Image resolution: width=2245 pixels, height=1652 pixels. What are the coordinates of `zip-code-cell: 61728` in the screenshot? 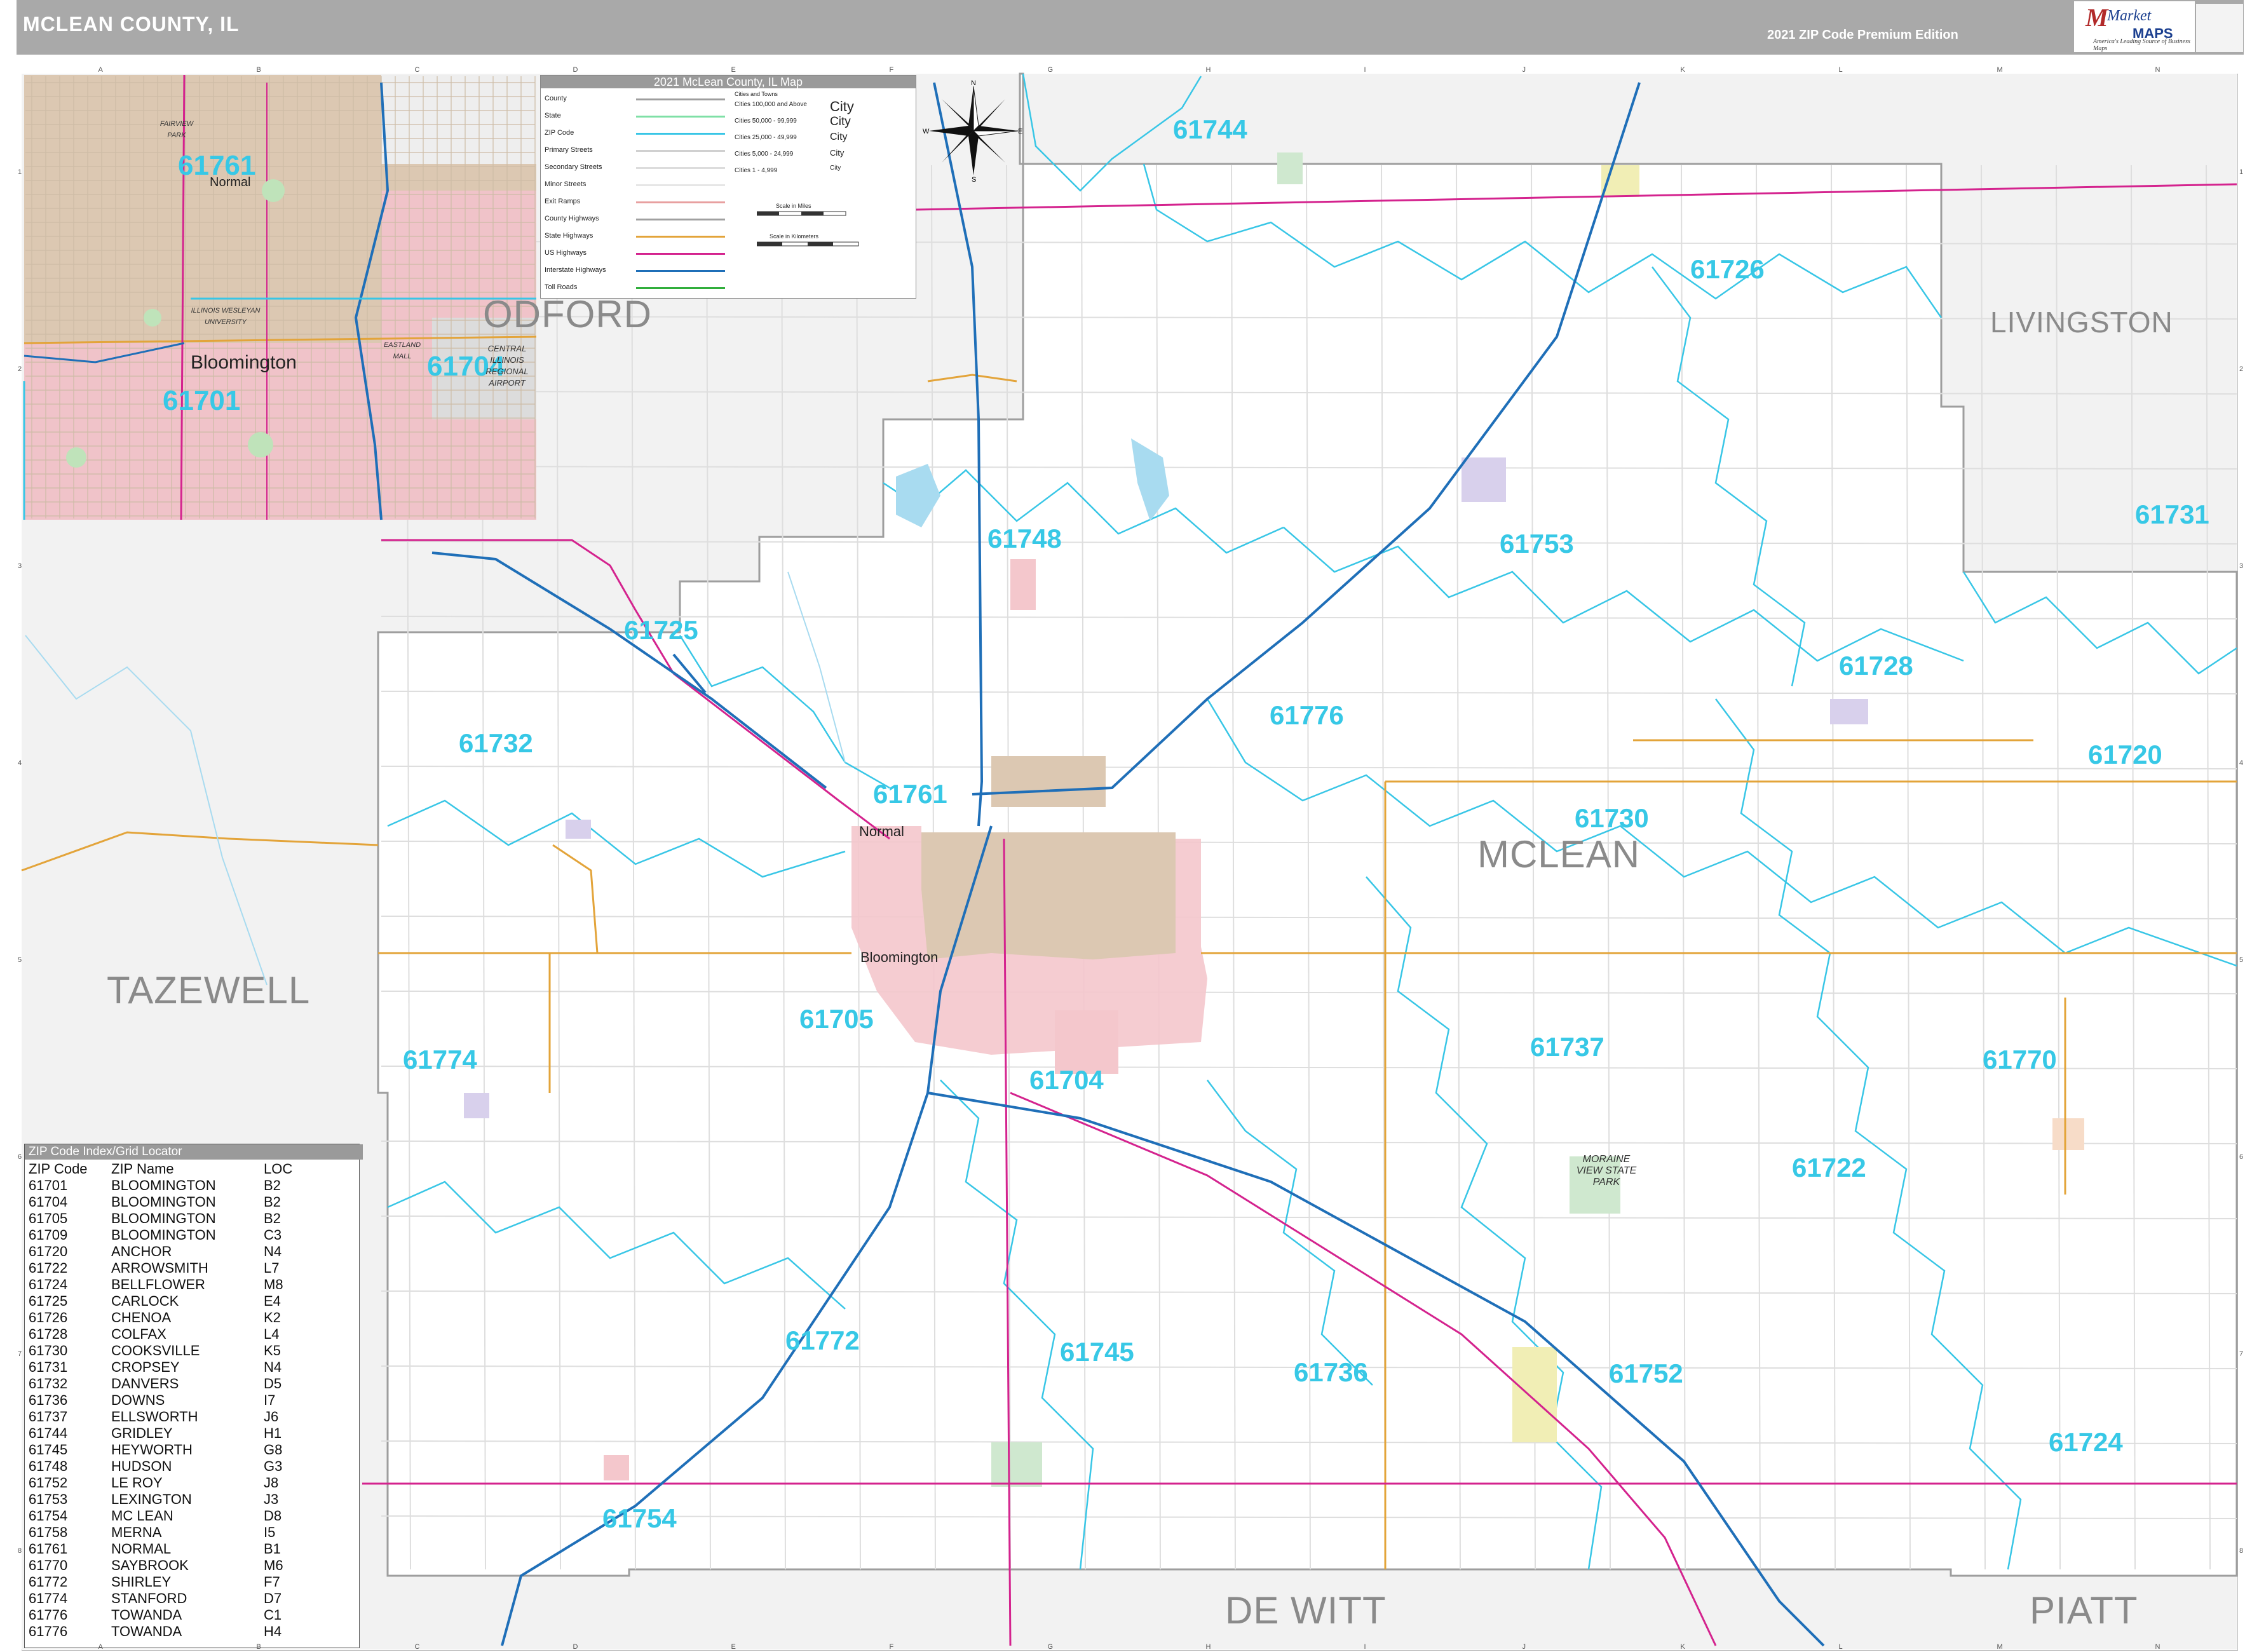 It's located at (48, 1334).